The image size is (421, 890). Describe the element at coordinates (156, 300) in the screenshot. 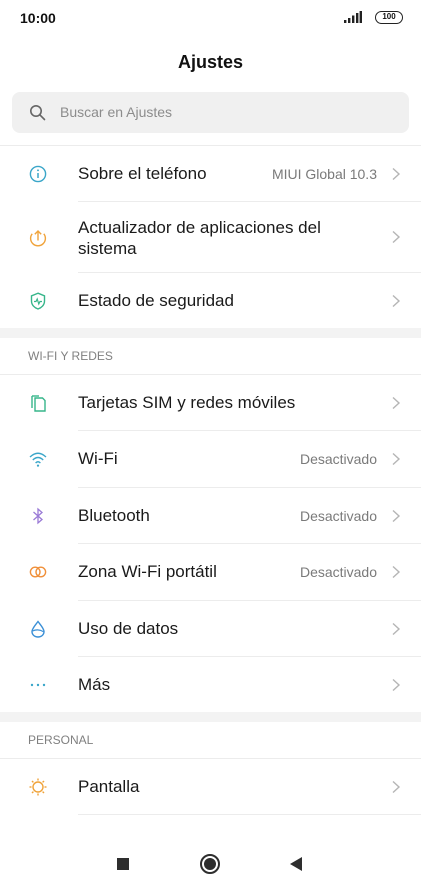

I see `settings-item-label: Estado de seguridad` at that location.